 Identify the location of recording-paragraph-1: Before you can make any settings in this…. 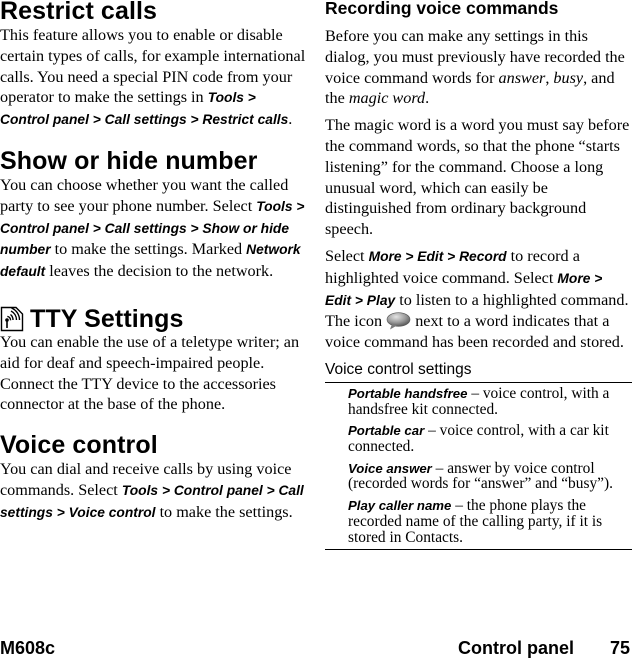
(478, 67).